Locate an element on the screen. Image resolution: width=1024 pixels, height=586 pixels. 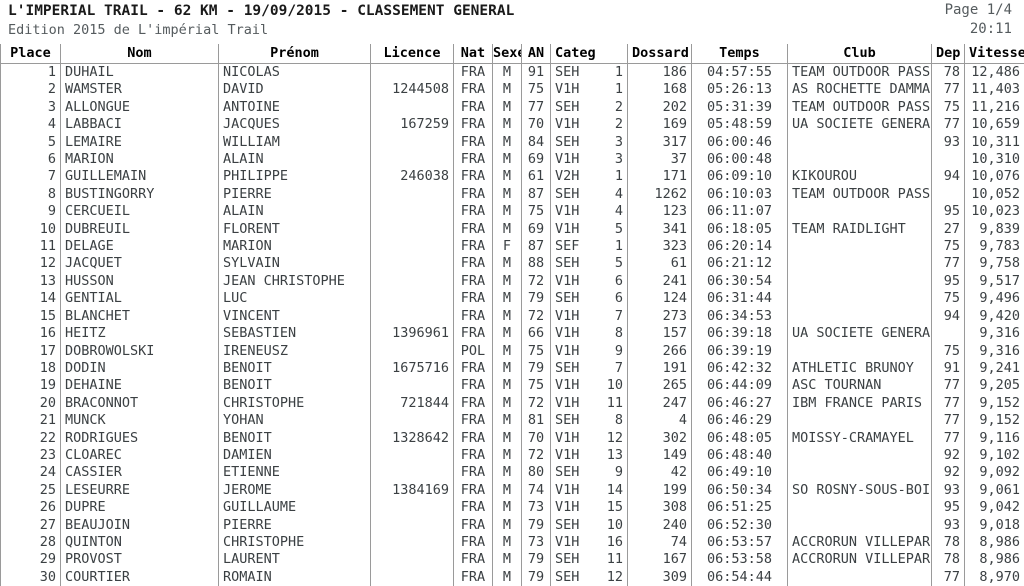
column-header-temps: Temps is located at coordinates (740, 54).